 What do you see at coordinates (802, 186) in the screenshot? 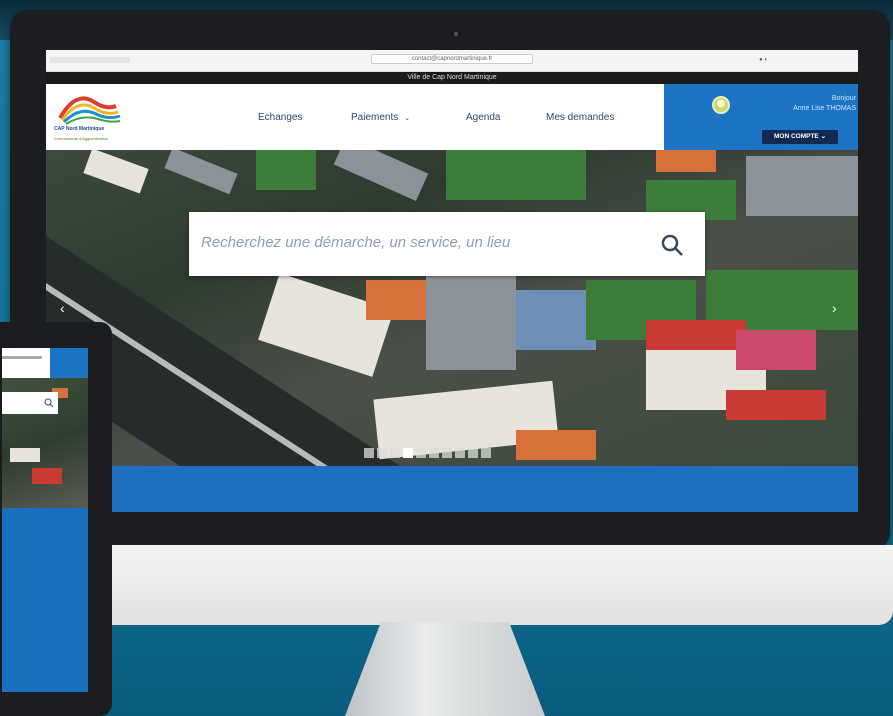
I see `parking-lot` at bounding box center [802, 186].